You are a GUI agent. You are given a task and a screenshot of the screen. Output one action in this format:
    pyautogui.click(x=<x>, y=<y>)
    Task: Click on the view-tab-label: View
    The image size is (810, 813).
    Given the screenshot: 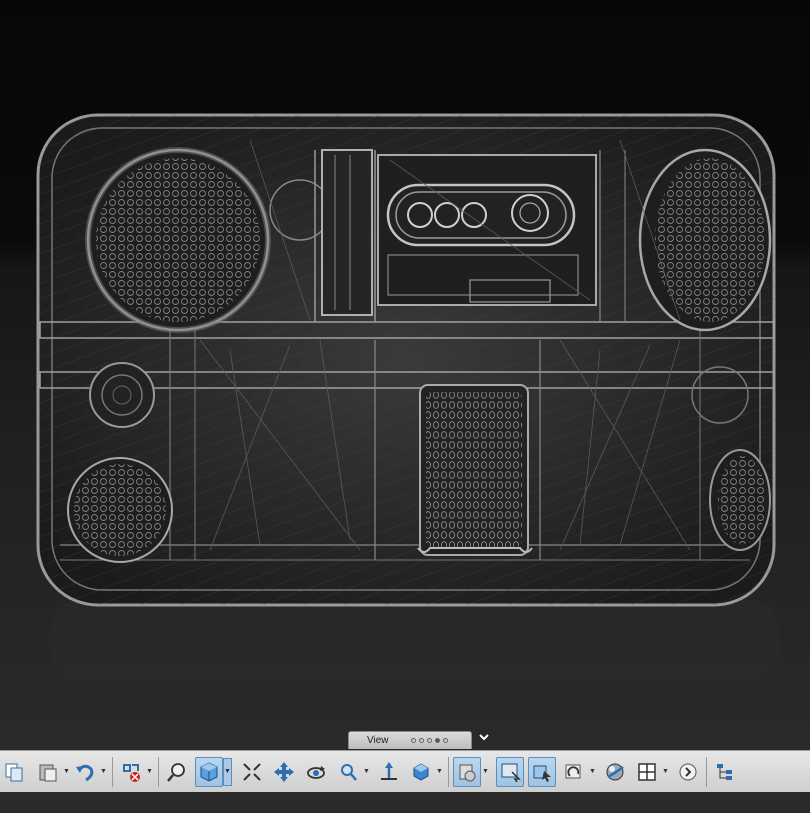 What is the action you would take?
    pyautogui.click(x=378, y=740)
    